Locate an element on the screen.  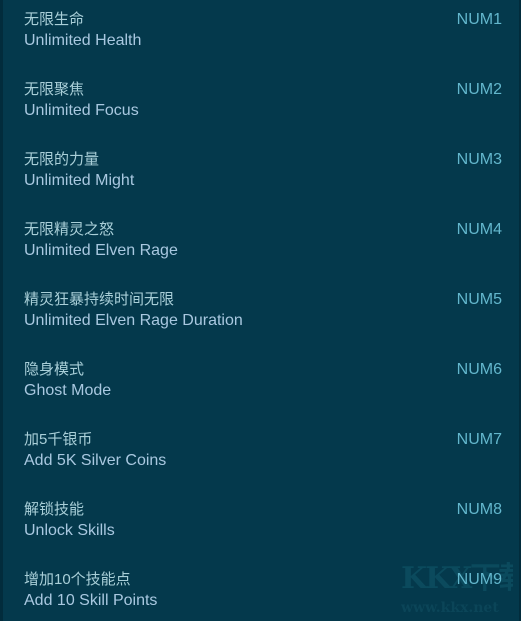
cheat-label-cn: 无限生命 is located at coordinates (54, 19).